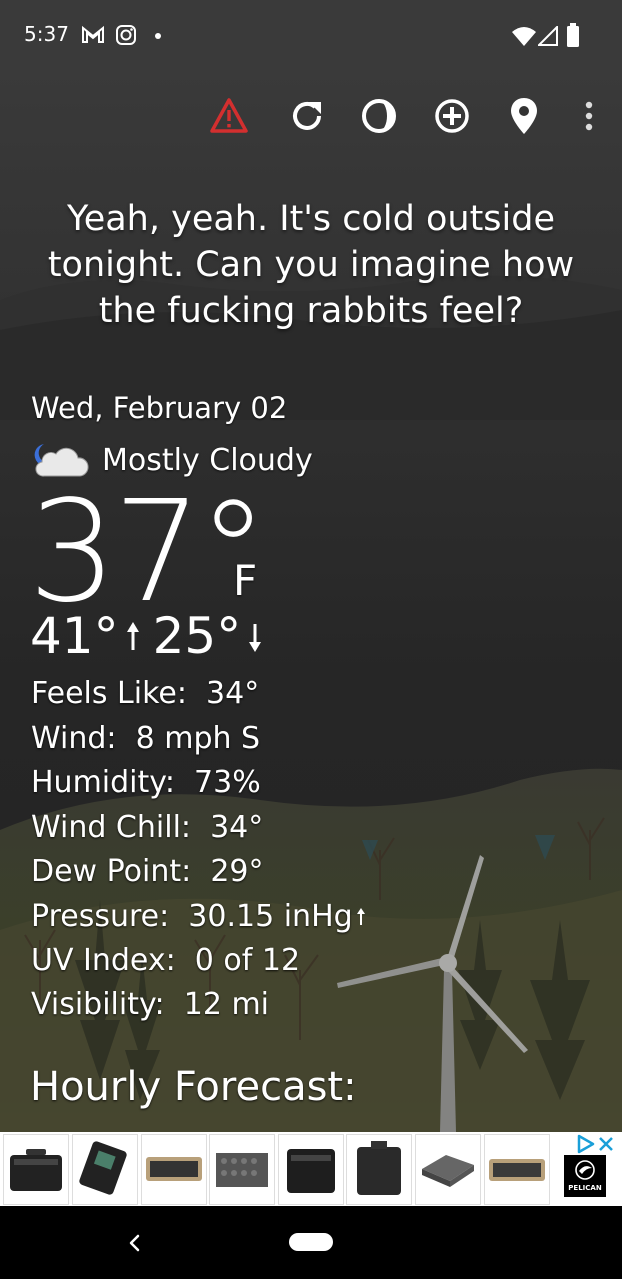 This screenshot has width=622, height=1279. I want to click on refresh-icon, so click(307, 115).